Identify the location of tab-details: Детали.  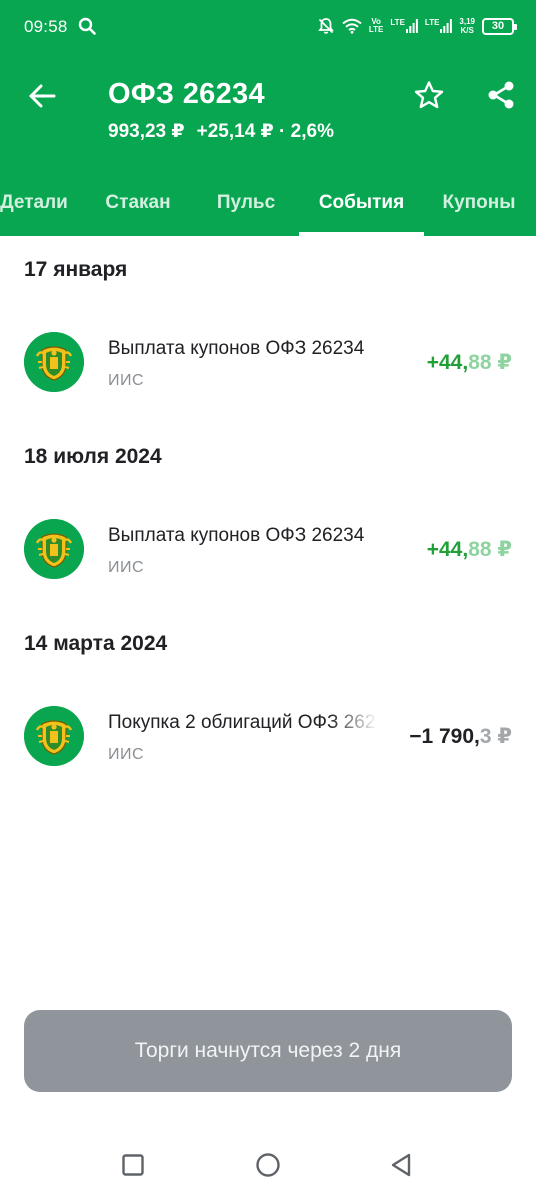
(37, 203).